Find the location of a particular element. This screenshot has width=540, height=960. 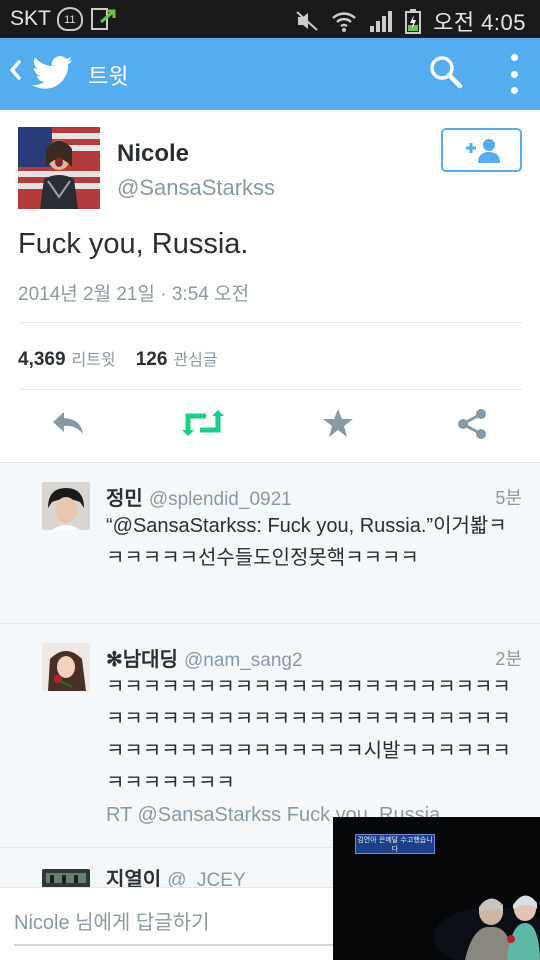

status-right: 오전 4:05 is located at coordinates (410, 21).